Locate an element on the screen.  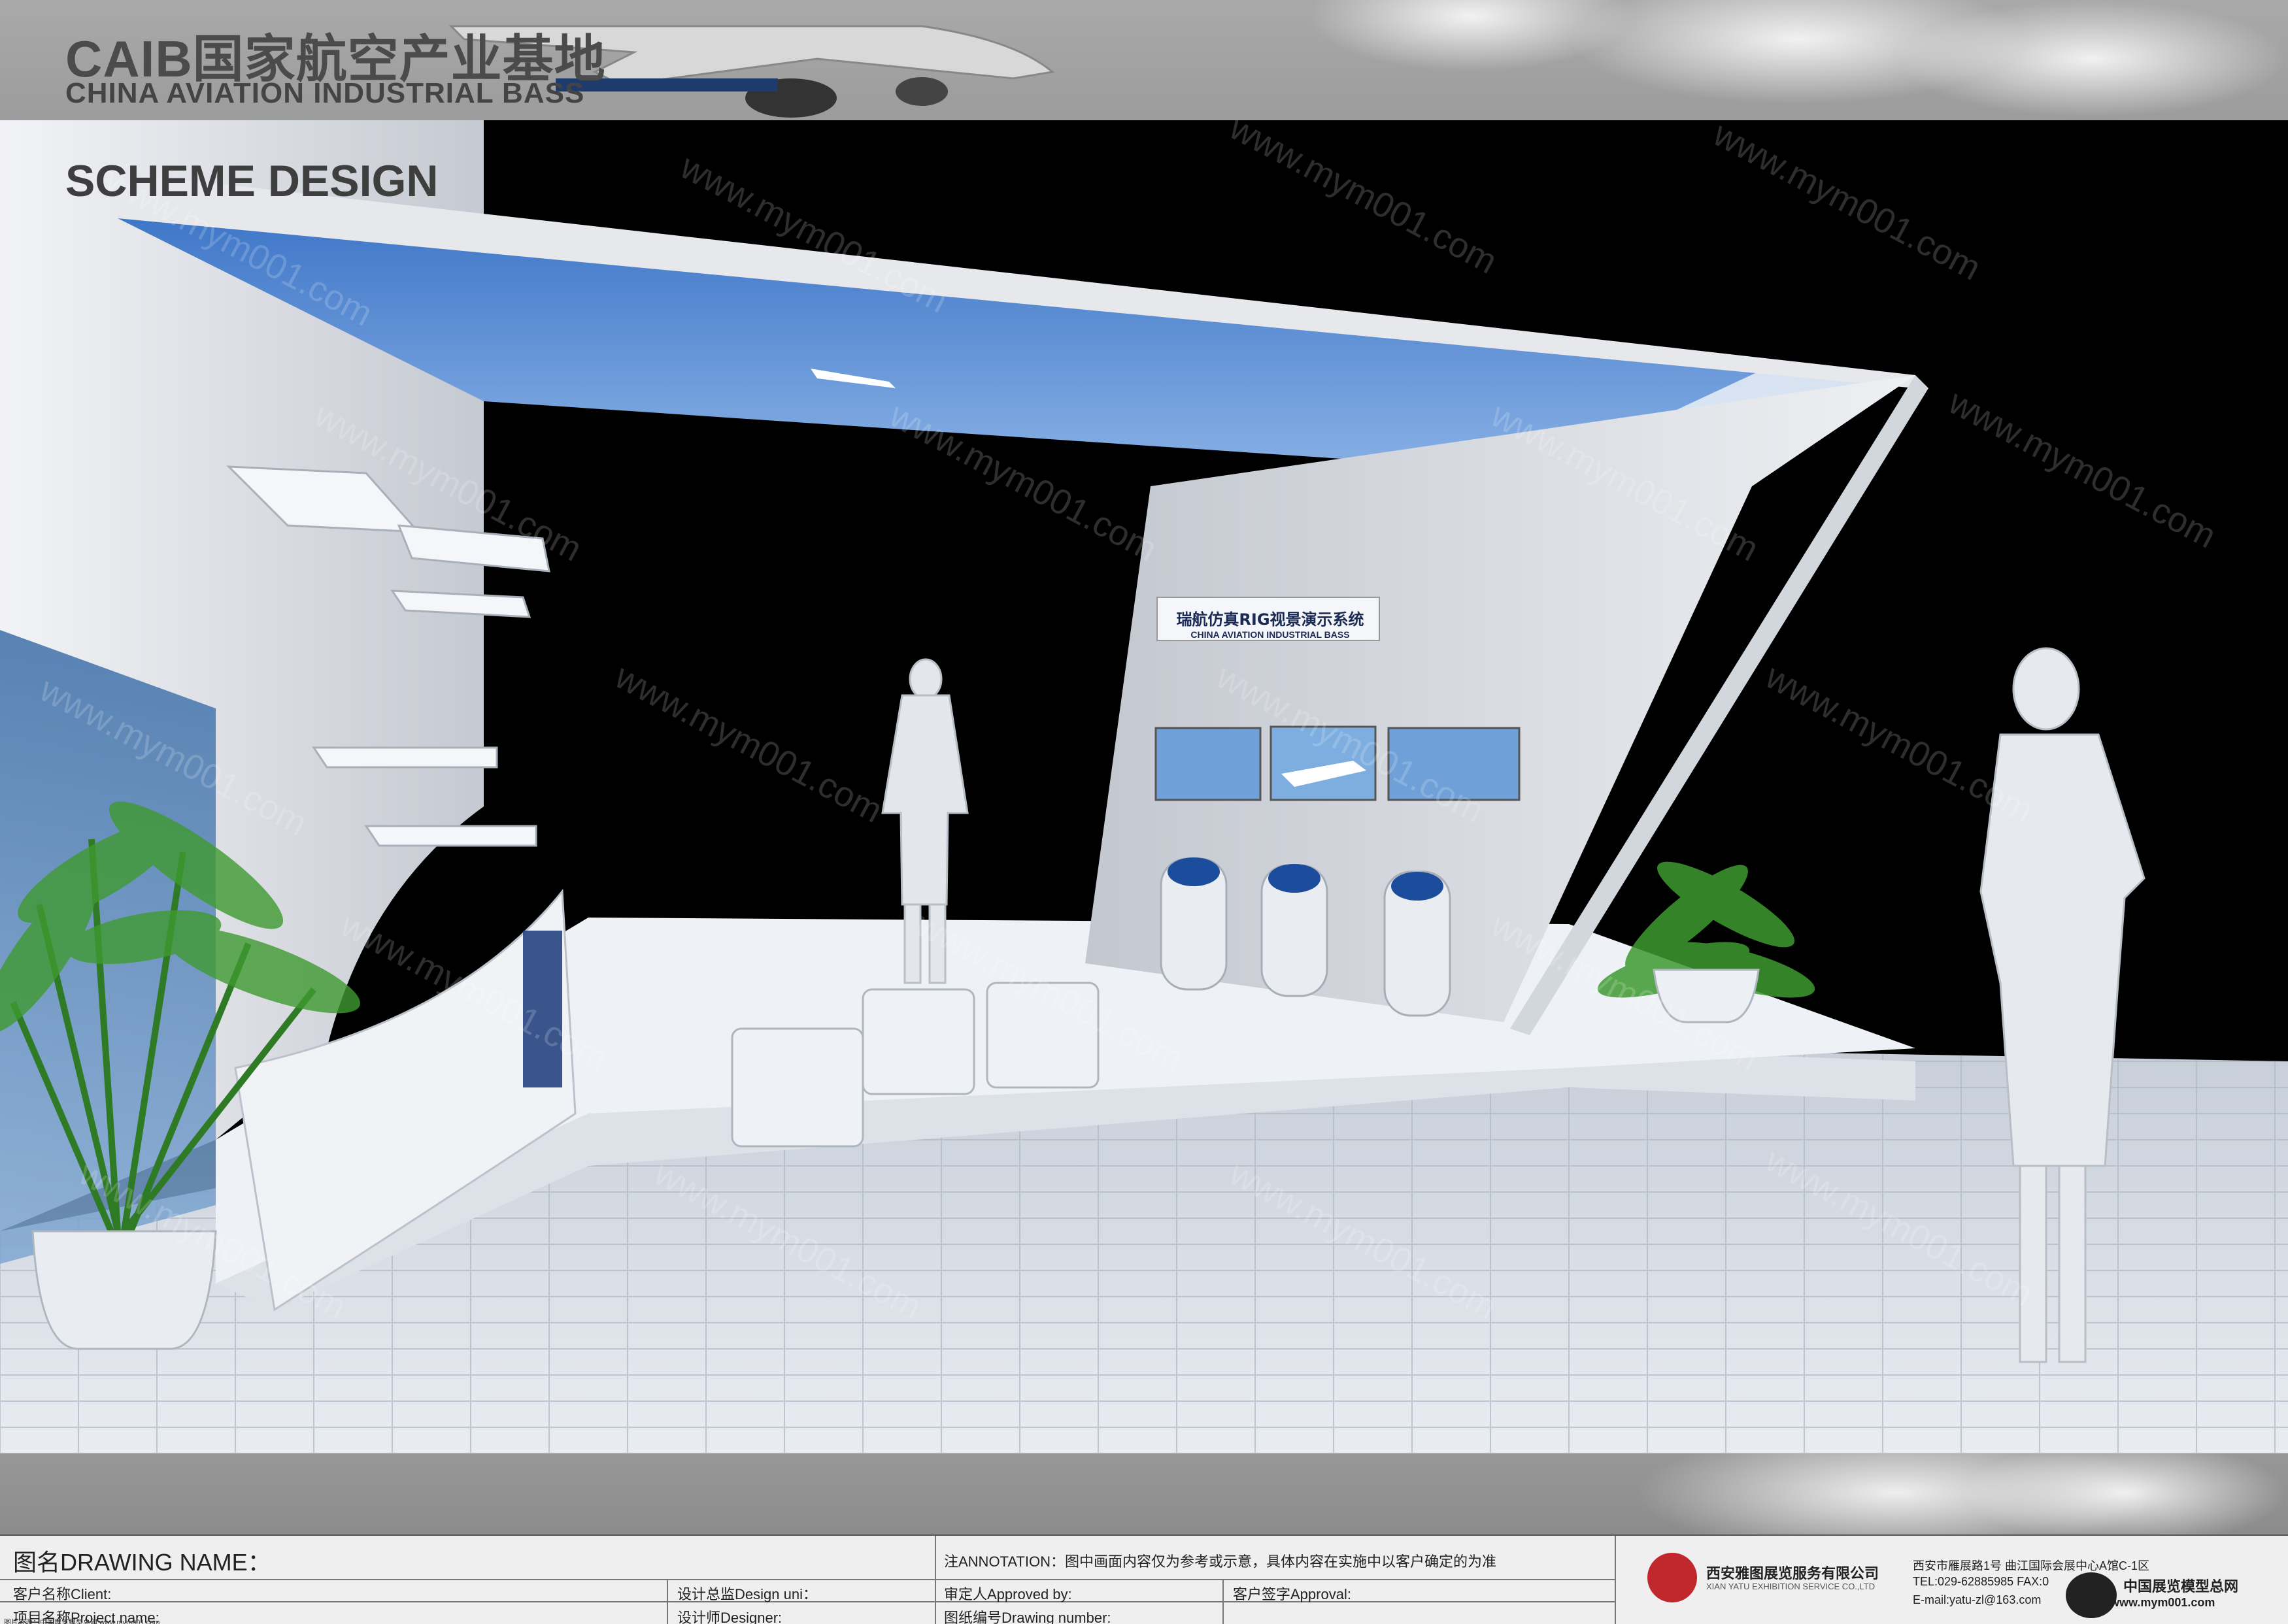
company-name-en: XIAN YATU EXHIBITION SERVICE CO.,LTD is located at coordinates (1791, 1586).